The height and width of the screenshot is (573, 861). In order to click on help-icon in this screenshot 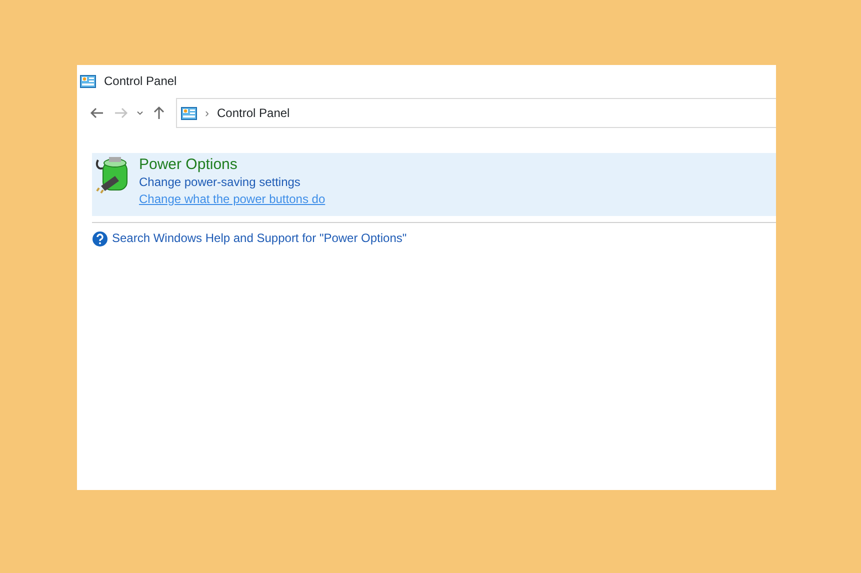, I will do `click(100, 238)`.